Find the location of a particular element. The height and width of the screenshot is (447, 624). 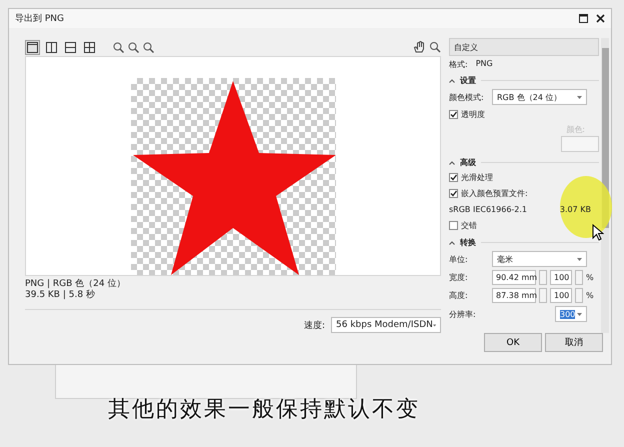

zoom-actual-icon is located at coordinates (133, 47).